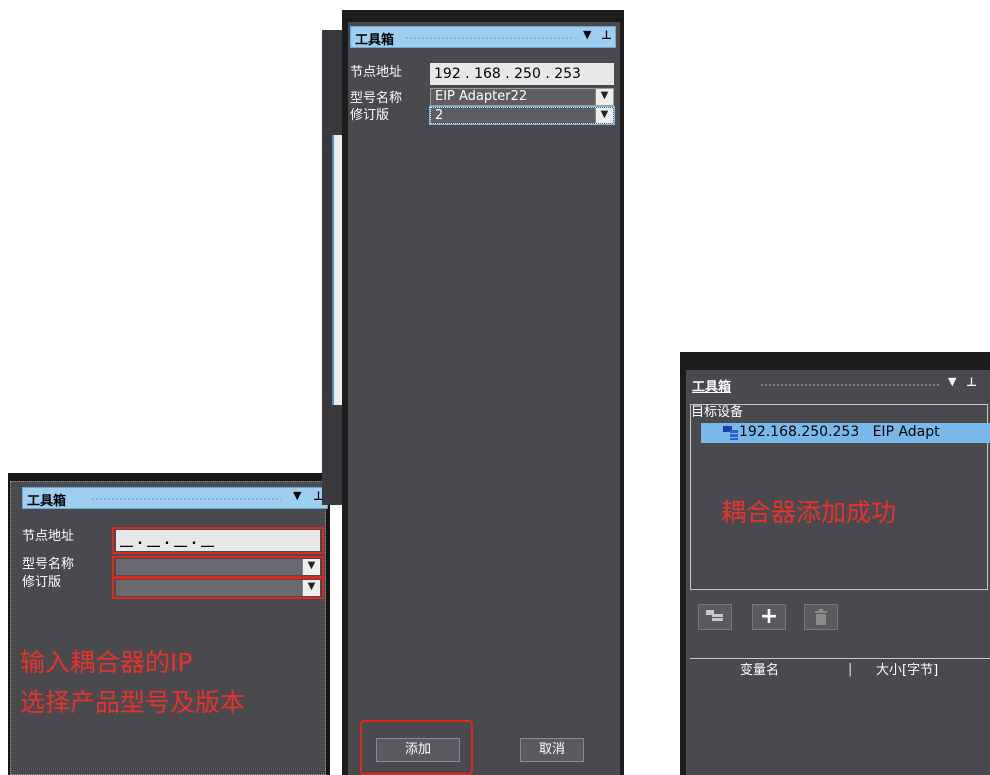  I want to click on add-button: +, so click(769, 617).